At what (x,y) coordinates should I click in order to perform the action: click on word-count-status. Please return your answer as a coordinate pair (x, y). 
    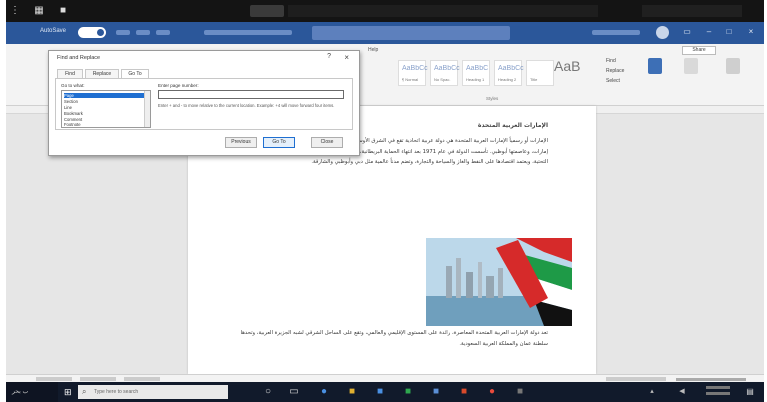
    Looking at the image, I should click on (98, 379).